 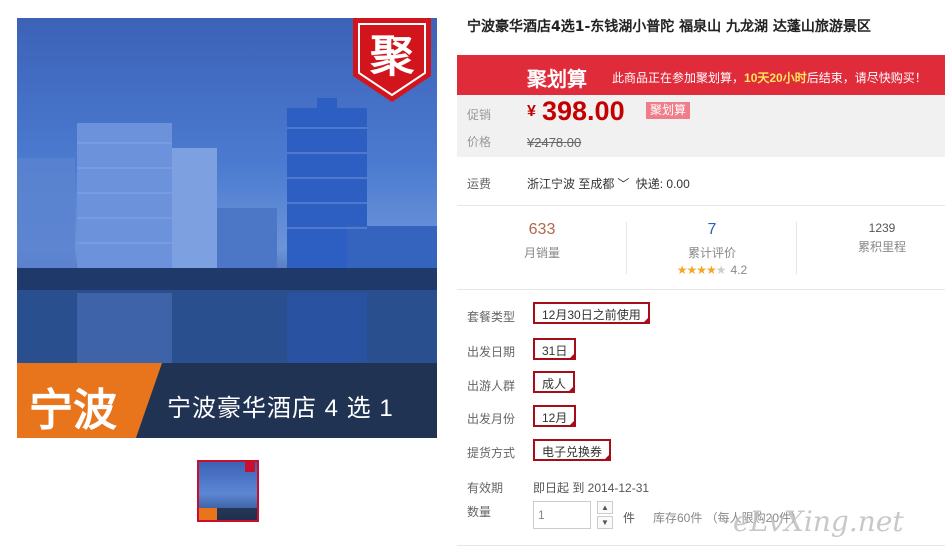 I want to click on departure-date-option: 31日, so click(x=555, y=349).